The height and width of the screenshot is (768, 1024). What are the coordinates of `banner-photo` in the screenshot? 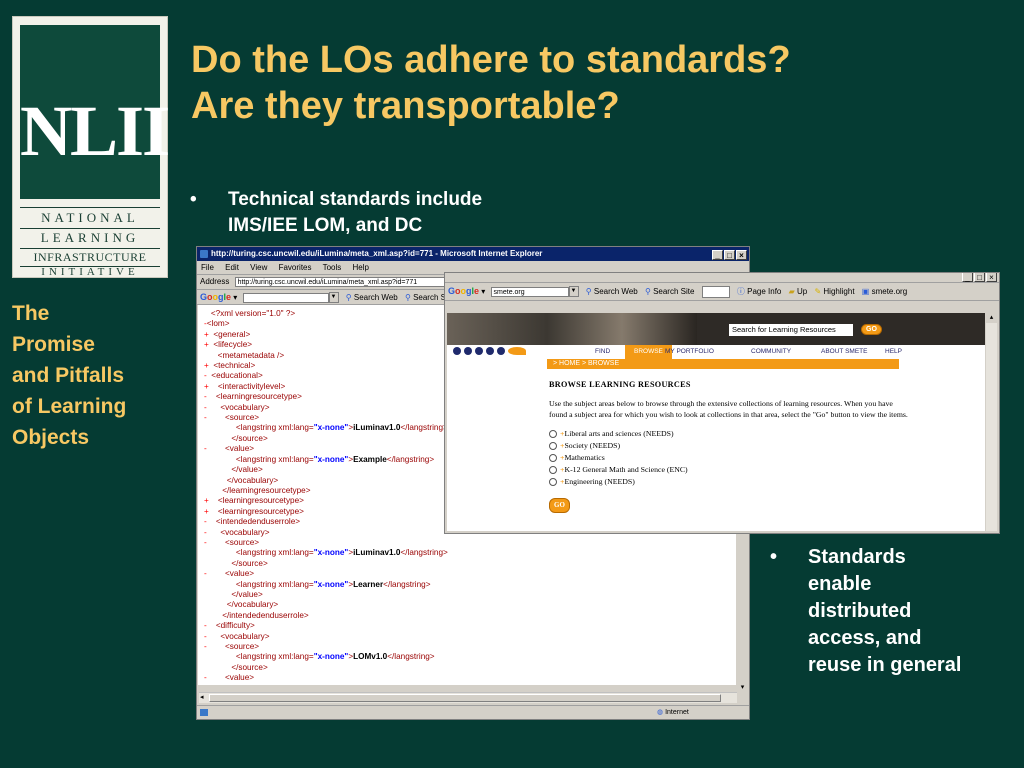 It's located at (572, 329).